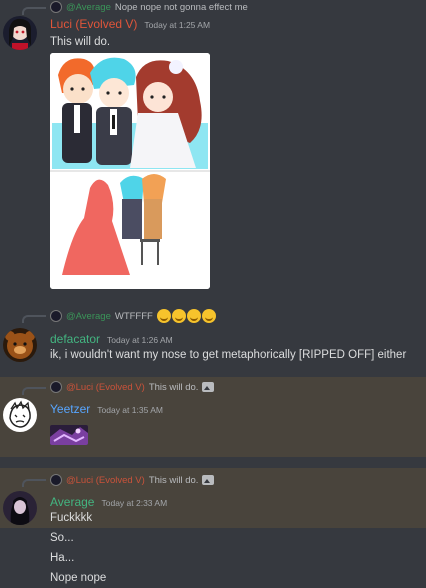 The width and height of the screenshot is (426, 588). Describe the element at coordinates (78, 578) in the screenshot. I see `message-text: Nope nope` at that location.